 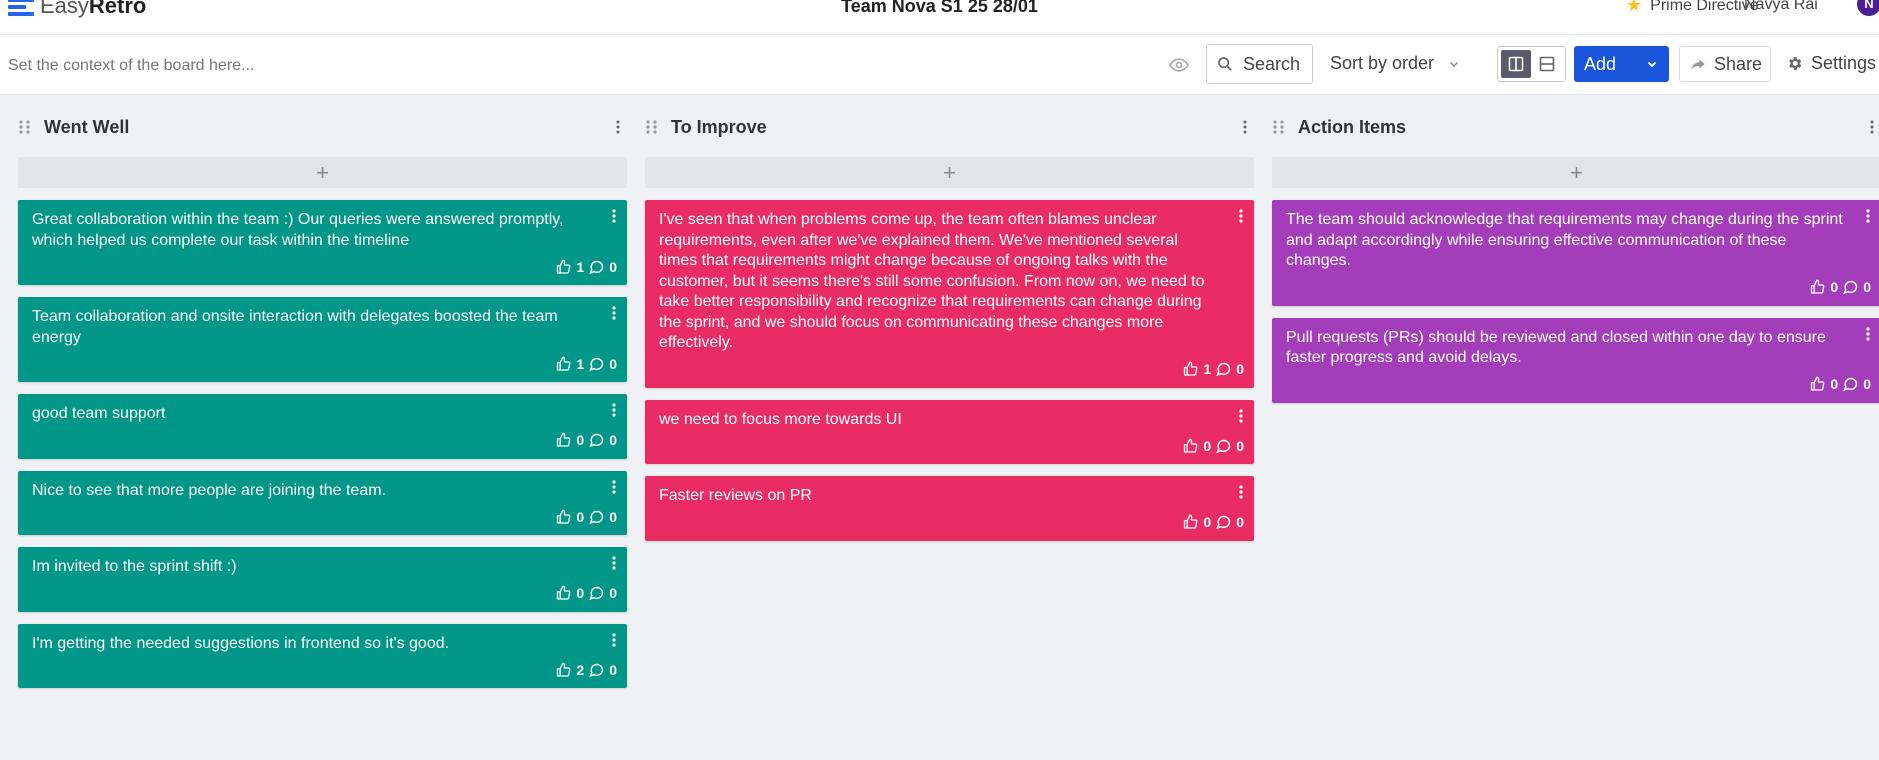 I want to click on prime-directive-link: ★ Prime Directive, so click(x=1692, y=8).